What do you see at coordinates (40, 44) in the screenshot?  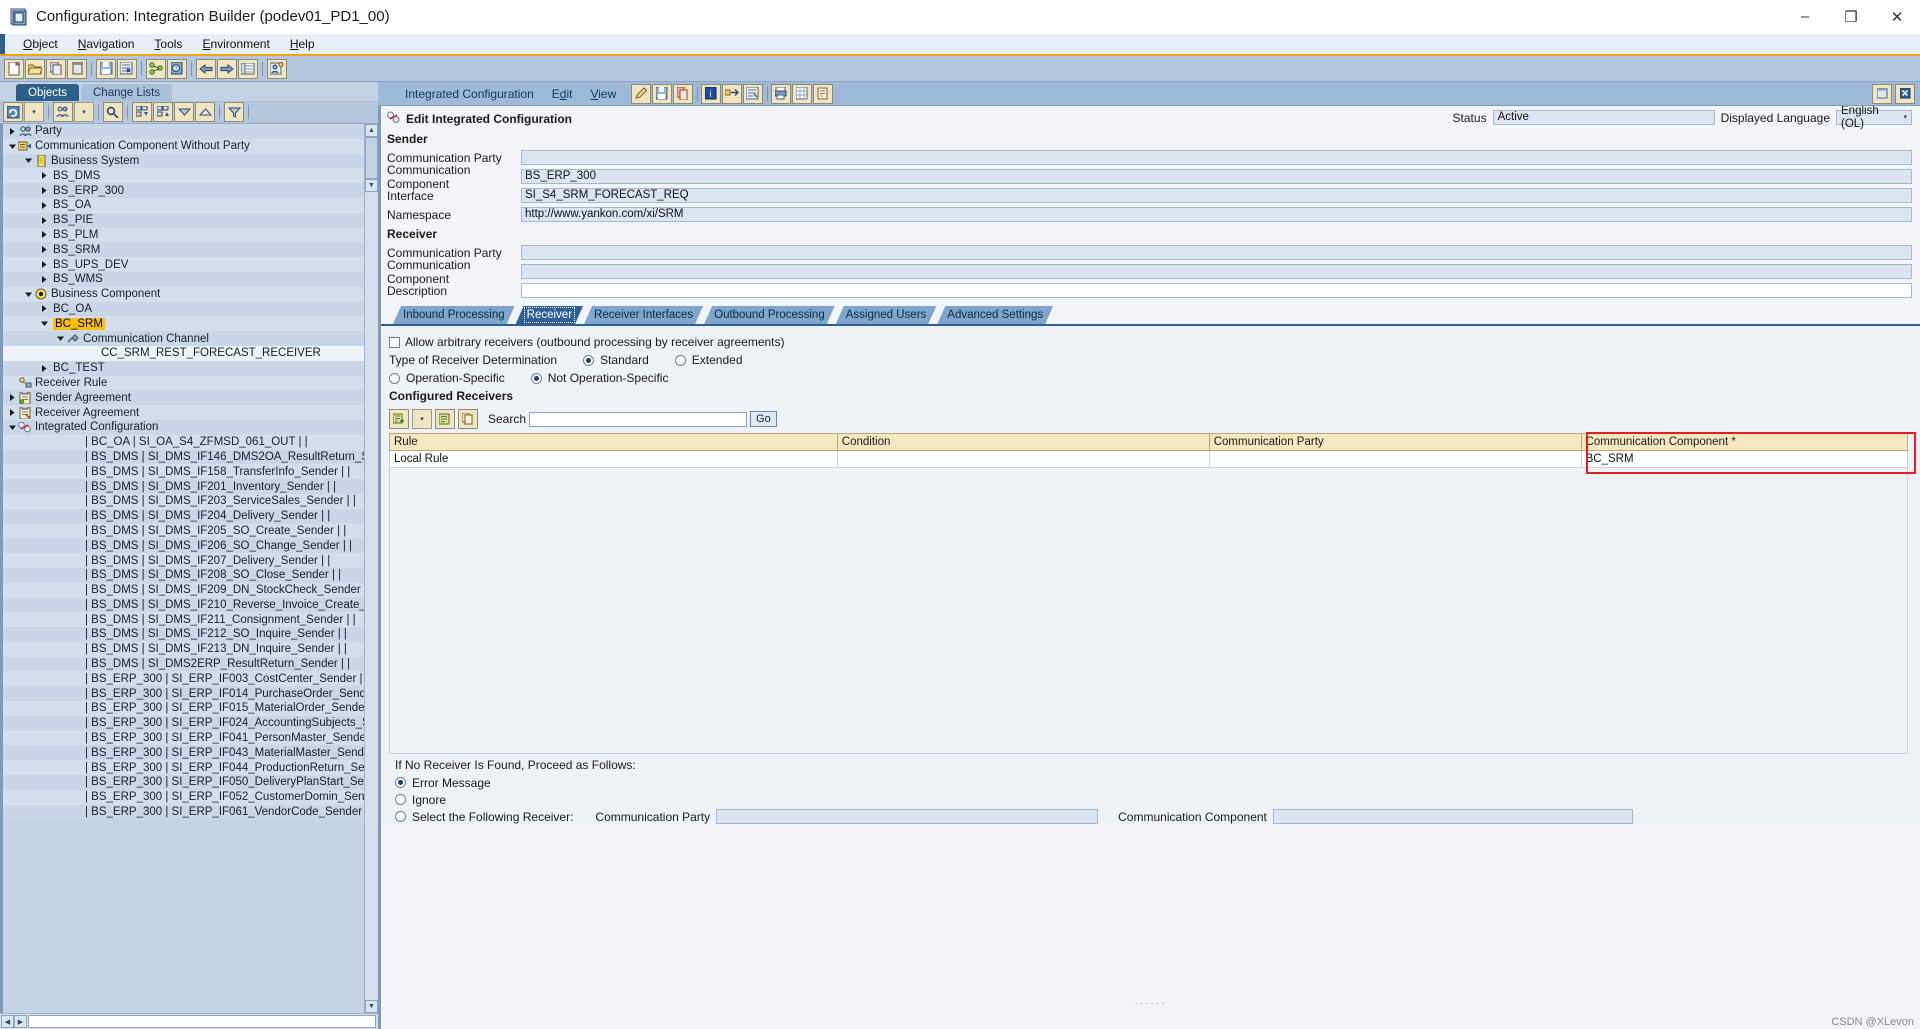 I see `menu-object: Object` at bounding box center [40, 44].